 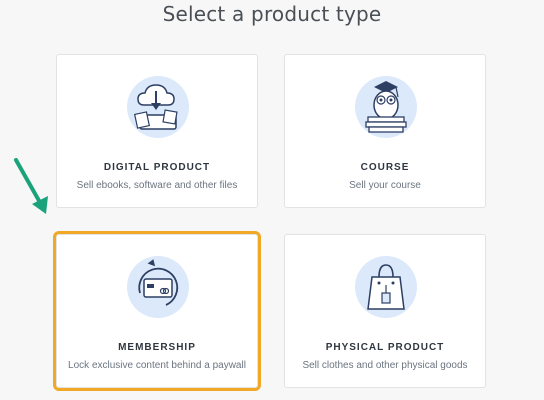 I want to click on pointer-arrow-icon, so click(x=31, y=186).